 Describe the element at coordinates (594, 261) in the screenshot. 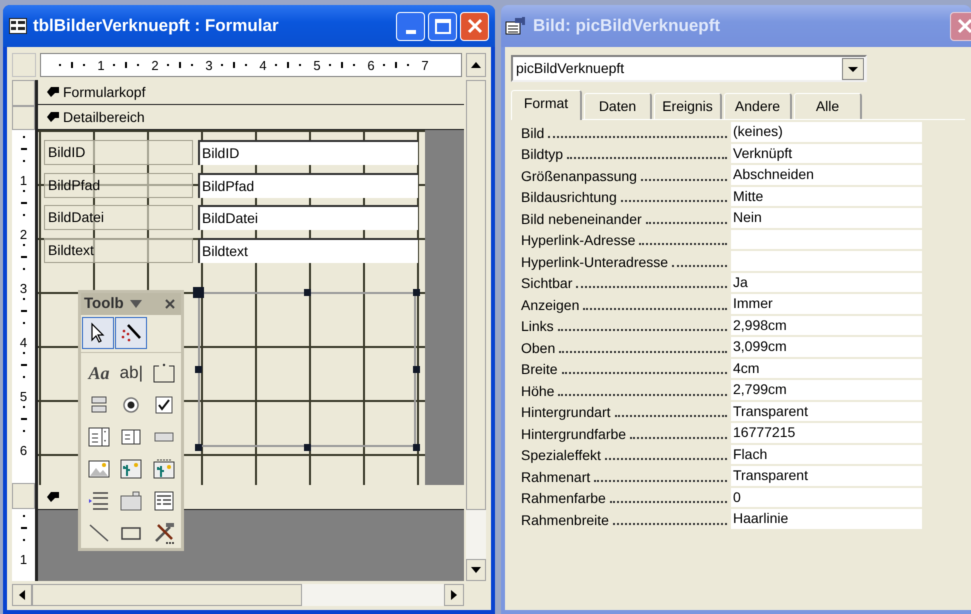

I see `property-label: Hyperlink-Unteradresse` at that location.